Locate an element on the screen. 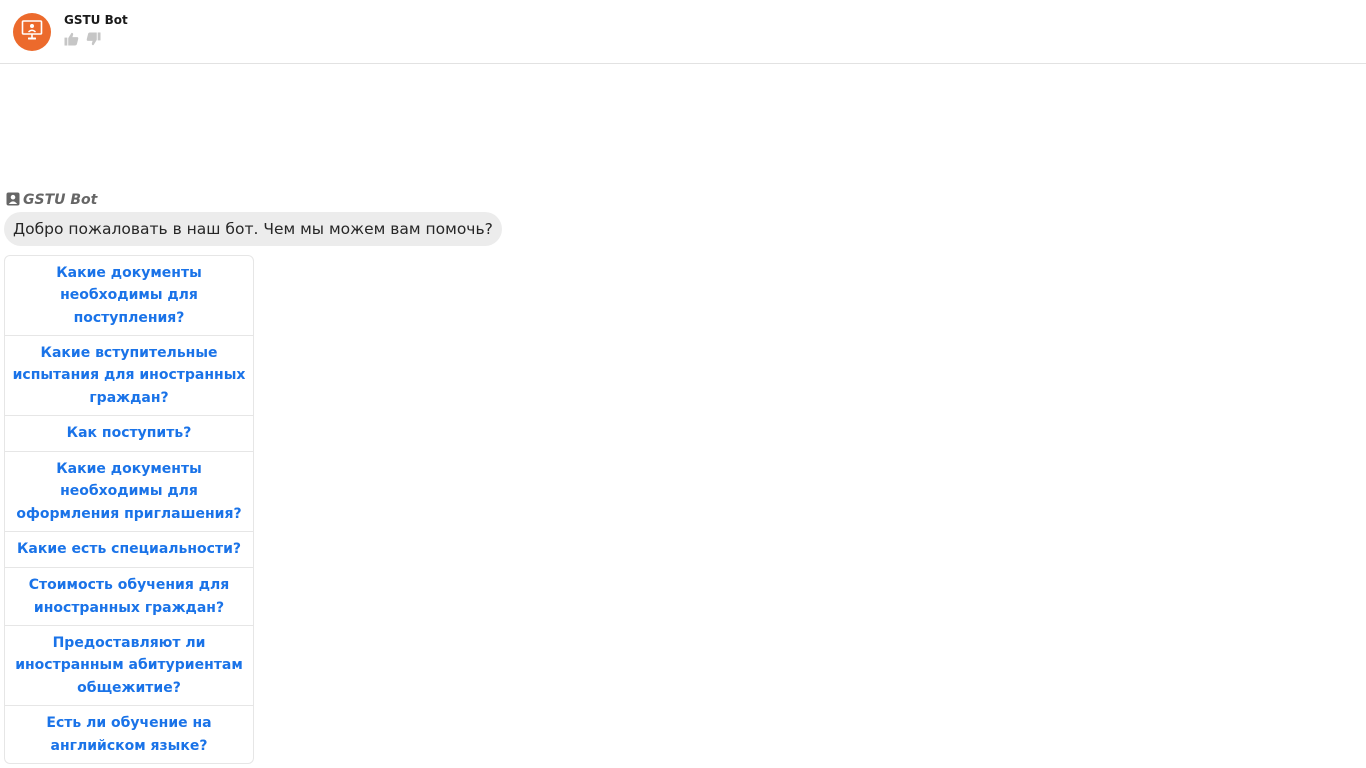  quick-reply-option: Есть ли обучение на английском языке? is located at coordinates (129, 734).